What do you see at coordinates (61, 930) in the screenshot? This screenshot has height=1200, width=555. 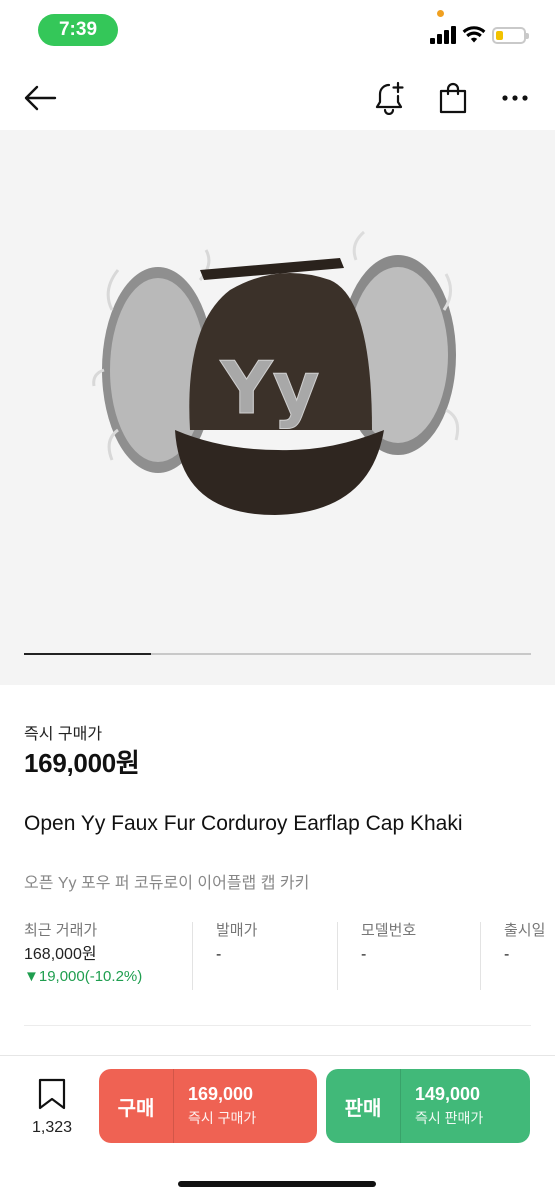 I see `recent-trade-label: 최근 거래가` at bounding box center [61, 930].